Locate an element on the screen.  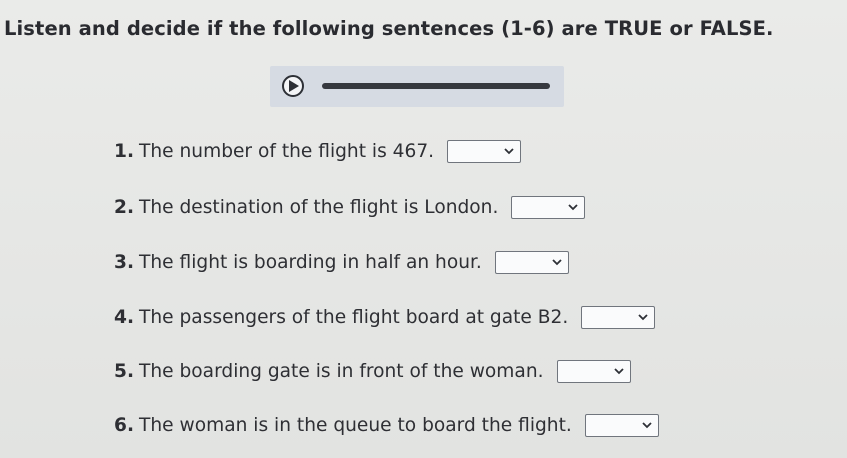
question-text: The destination of the flight is London. is located at coordinates (319, 207).